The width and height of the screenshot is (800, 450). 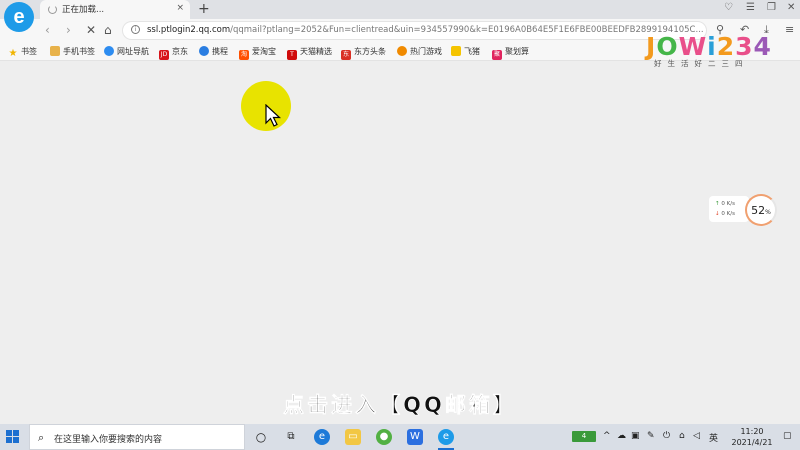 I want to click on star-icon: ★, so click(x=13, y=53).